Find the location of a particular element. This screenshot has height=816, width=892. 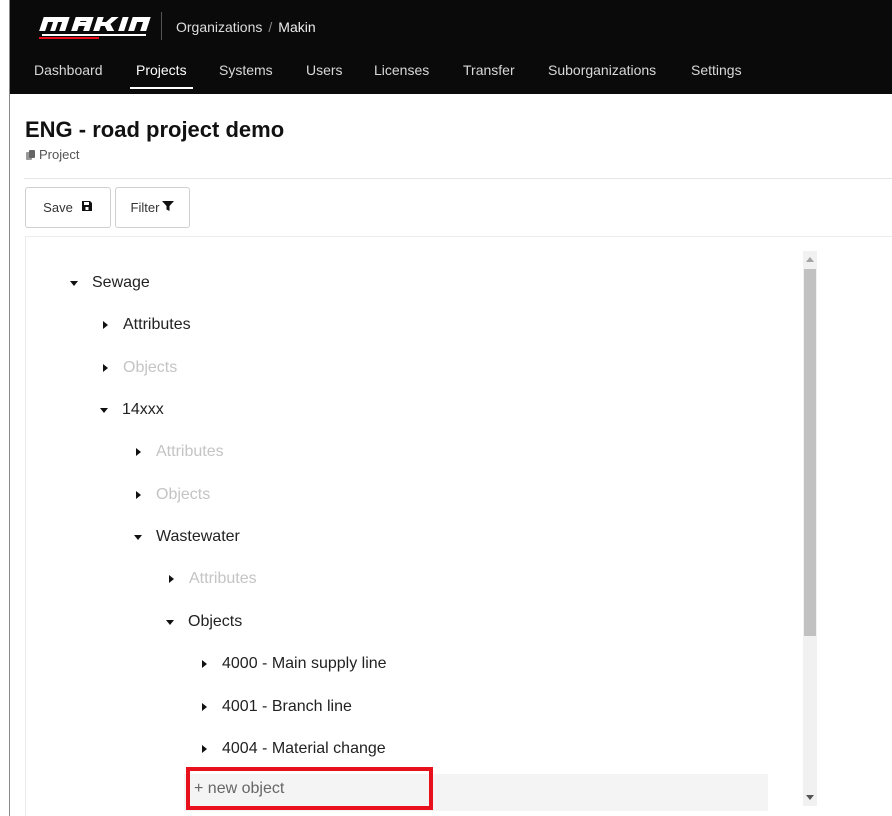

tree-node-label: Sewage is located at coordinates (121, 282).